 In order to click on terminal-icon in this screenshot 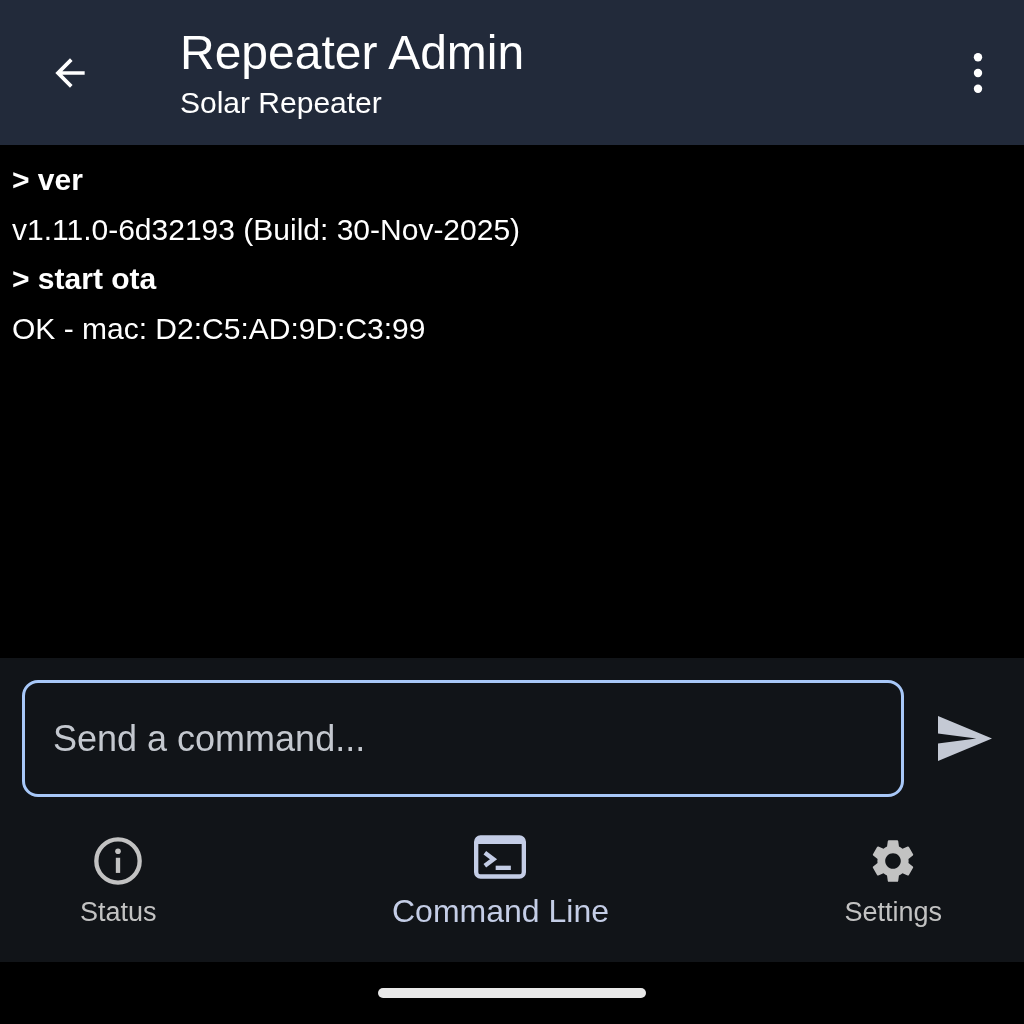, I will do `click(500, 857)`.